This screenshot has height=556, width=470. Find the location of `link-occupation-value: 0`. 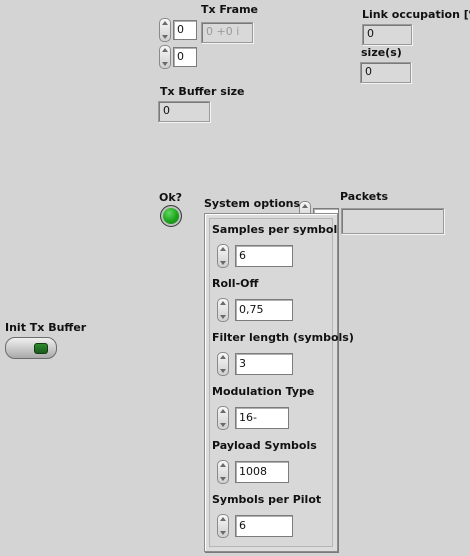

link-occupation-value: 0 is located at coordinates (387, 34).